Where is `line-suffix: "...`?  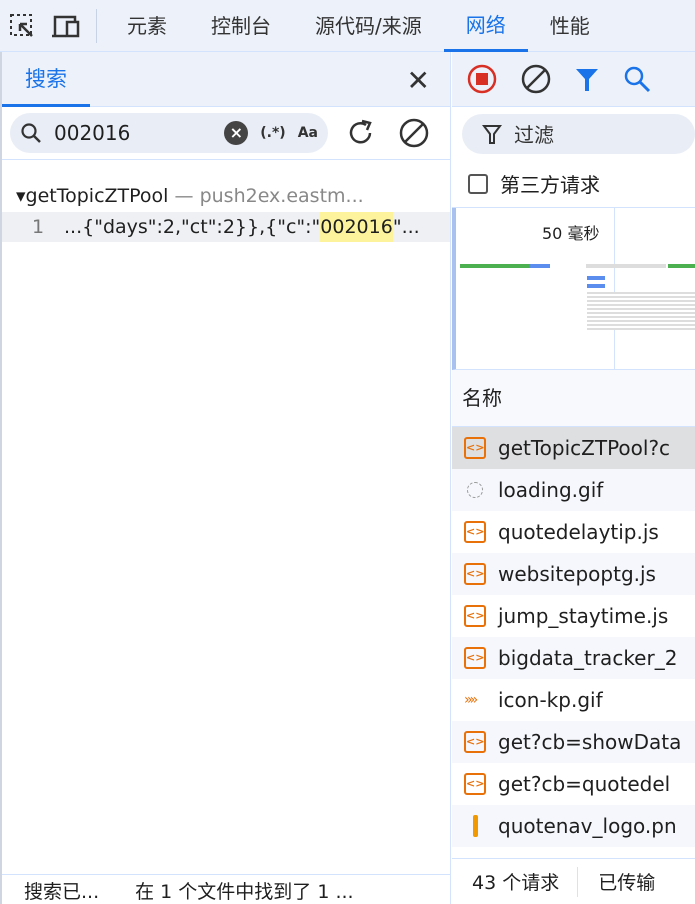 line-suffix: "... is located at coordinates (406, 227).